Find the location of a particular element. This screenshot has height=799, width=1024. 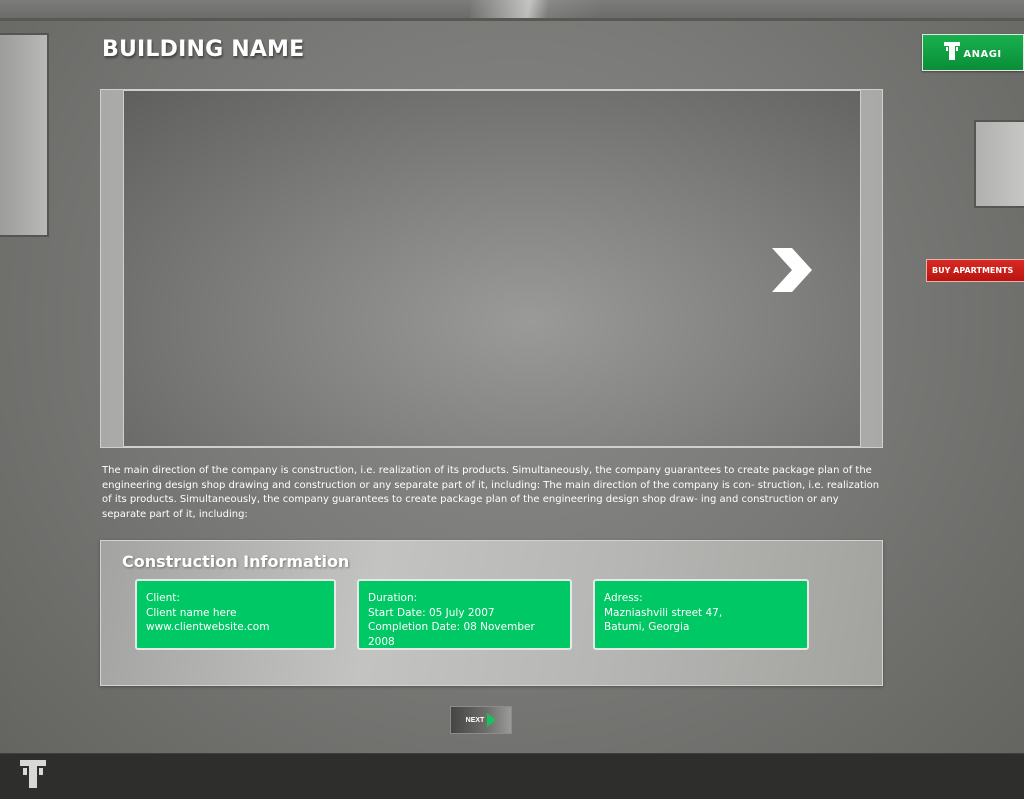

logo-text: ANAGI is located at coordinates (982, 54).